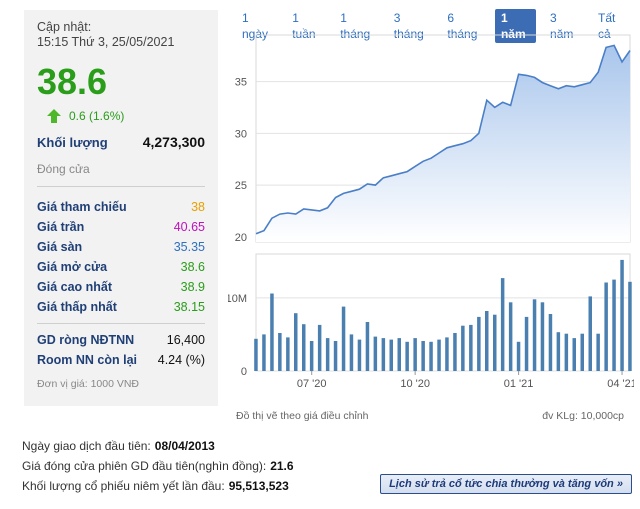 Image resolution: width=640 pixels, height=509 pixels. I want to click on stat-label: GD ròng NĐTNN, so click(86, 340).